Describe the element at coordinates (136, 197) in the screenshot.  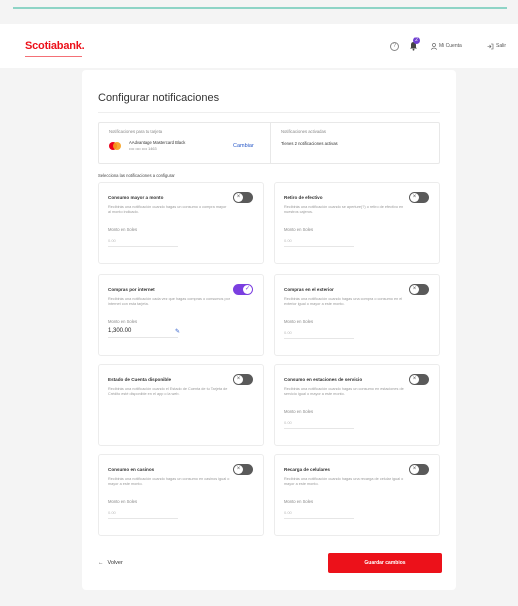
I see `tile-title: Consumo mayor a monto` at that location.